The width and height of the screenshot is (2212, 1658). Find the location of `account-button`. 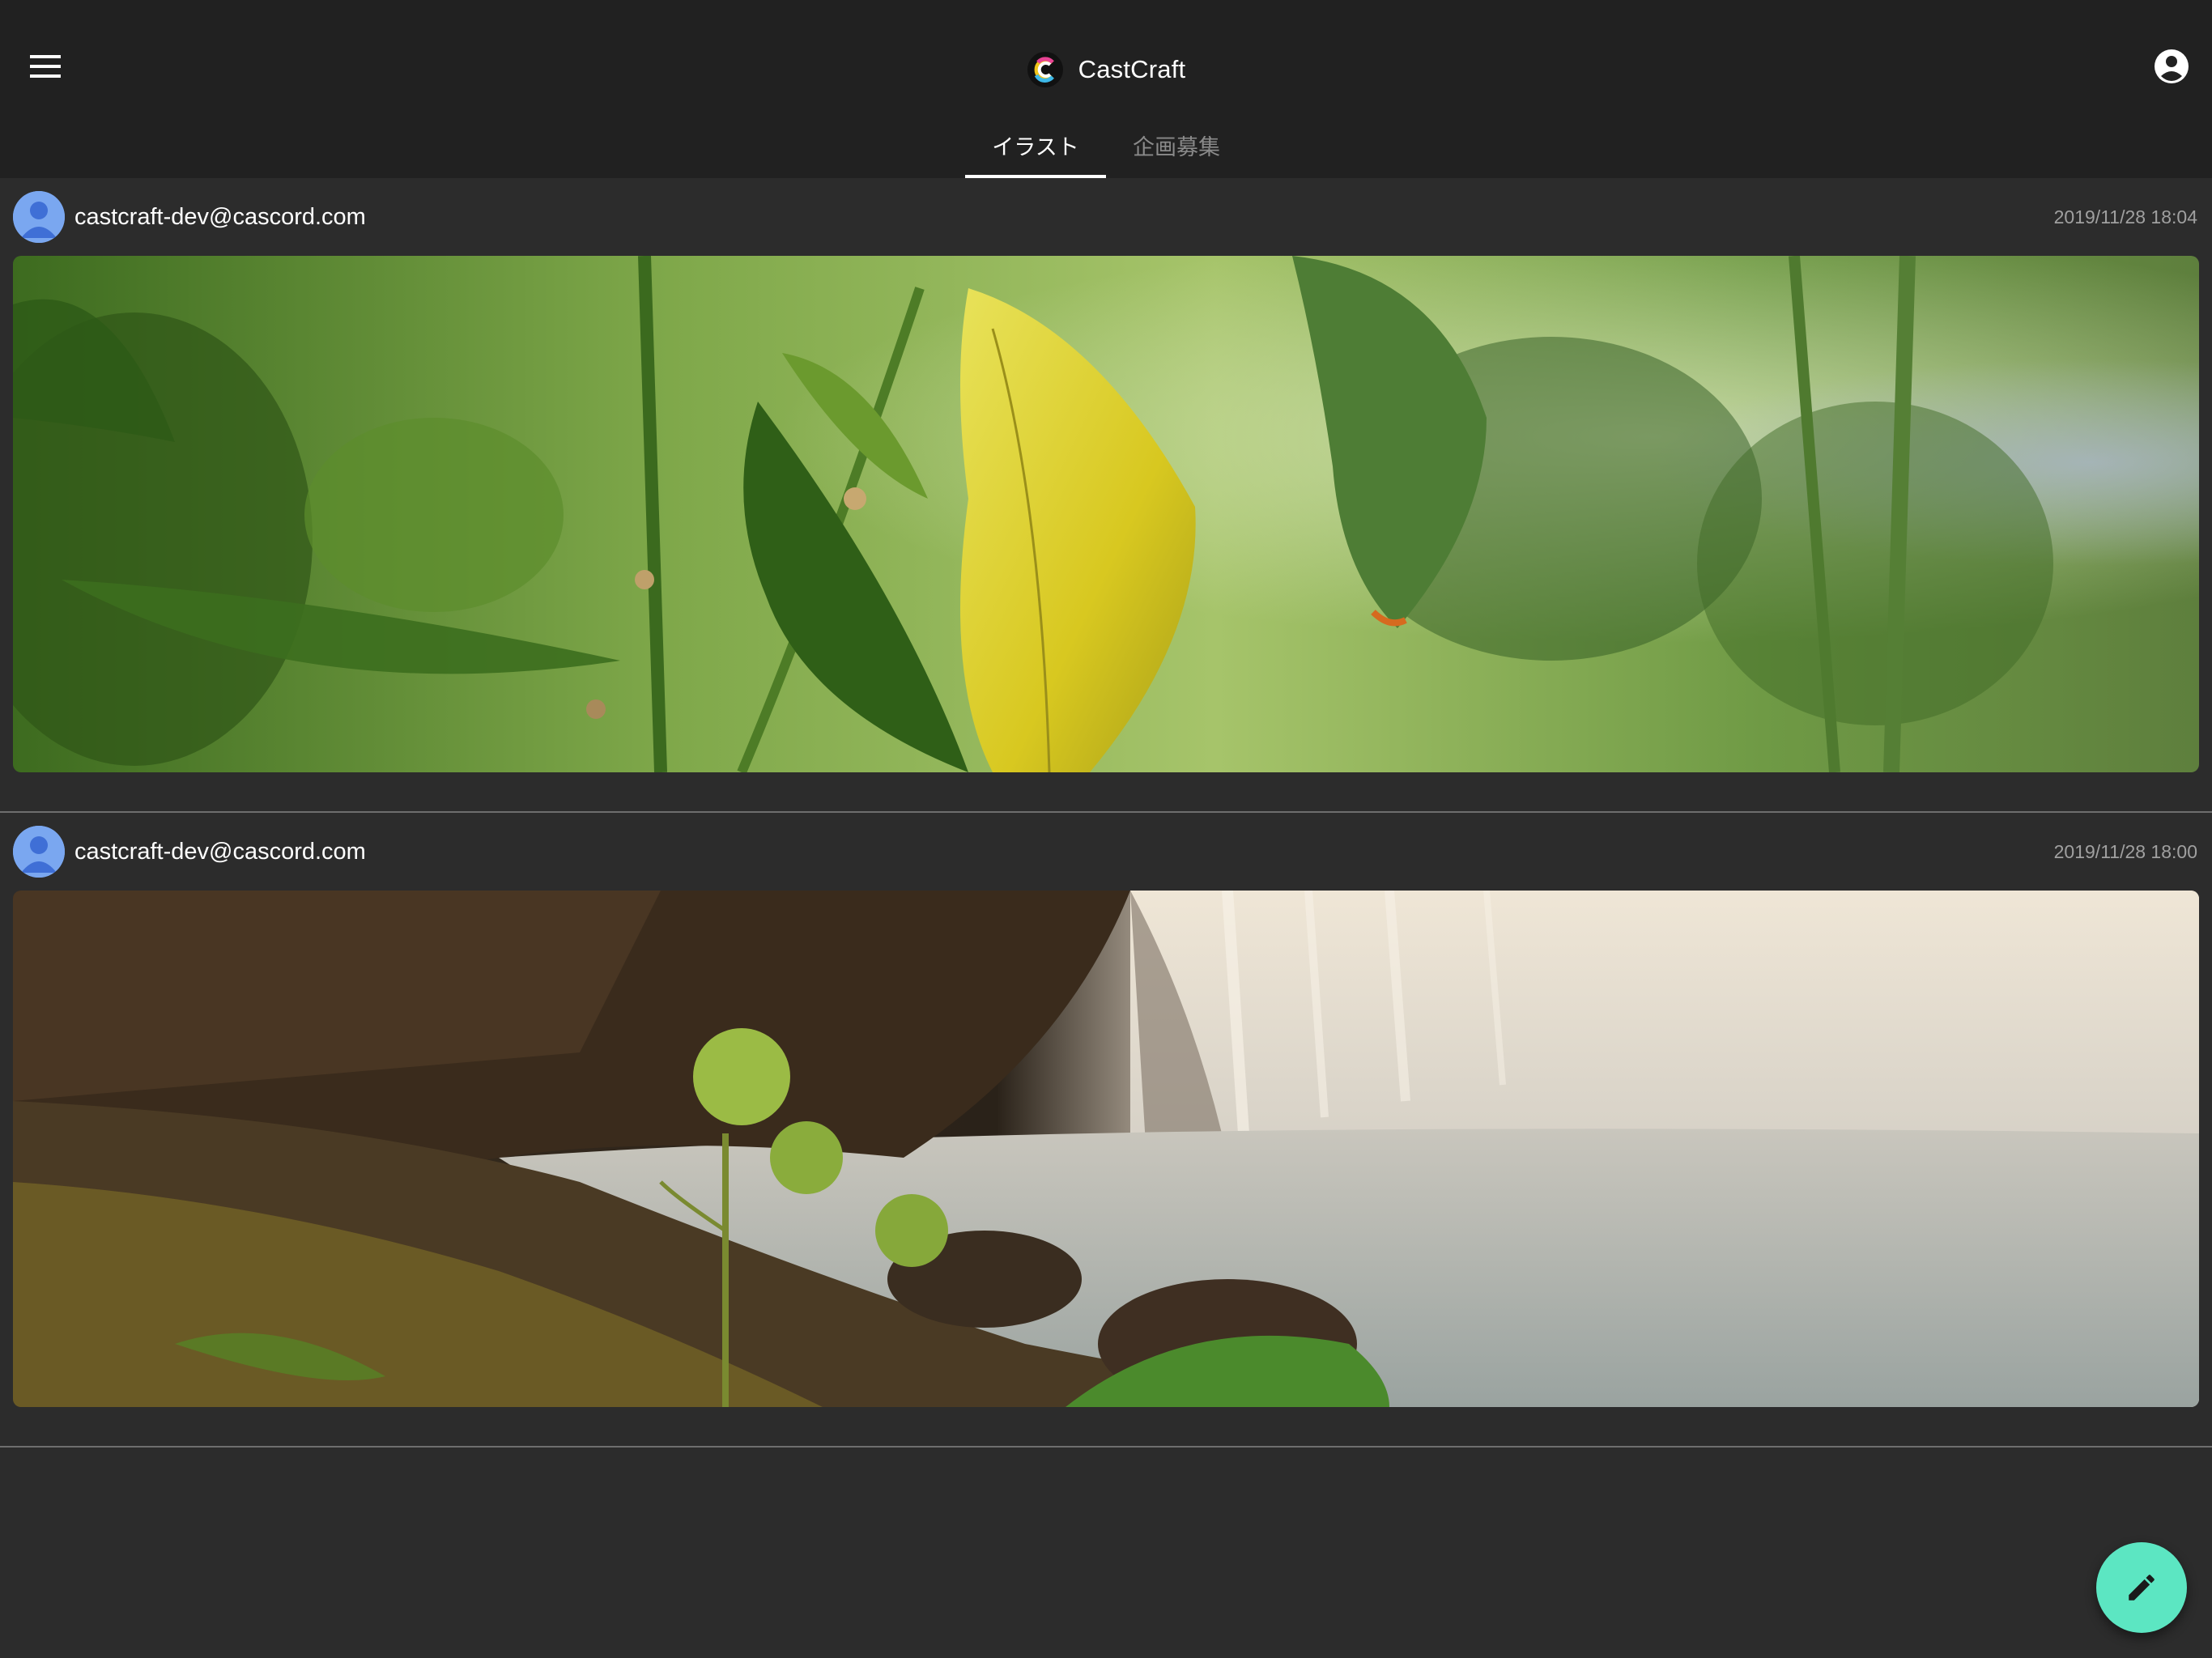

account-button is located at coordinates (2171, 66).